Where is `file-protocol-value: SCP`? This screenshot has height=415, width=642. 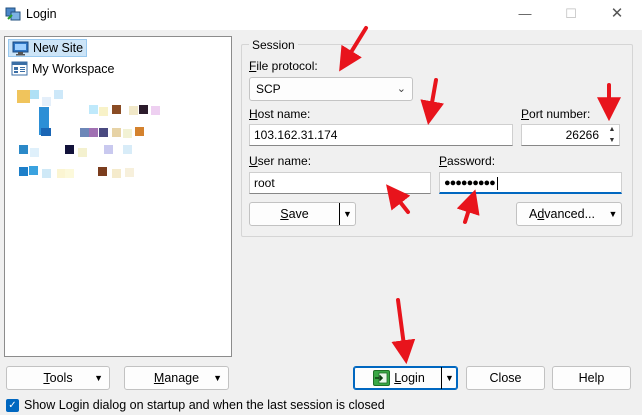 file-protocol-value: SCP is located at coordinates (268, 89).